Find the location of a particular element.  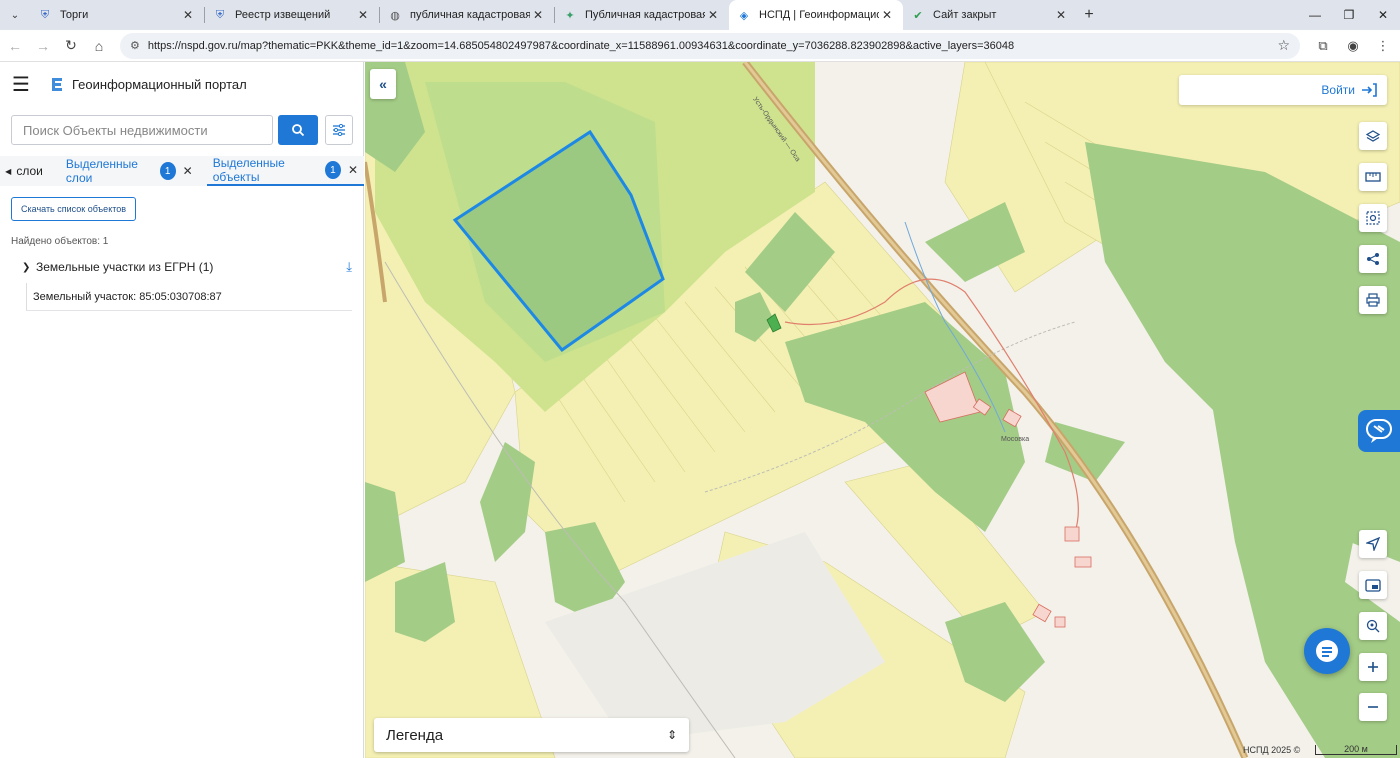

geolocation-button is located at coordinates (1373, 544).